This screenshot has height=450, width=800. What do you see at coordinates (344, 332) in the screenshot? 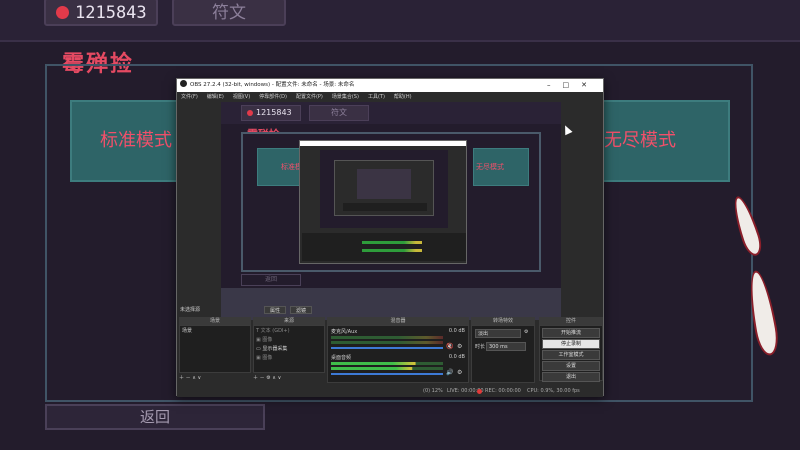
I see `mixer-channel-name: 麦克风/Aux` at bounding box center [344, 332].